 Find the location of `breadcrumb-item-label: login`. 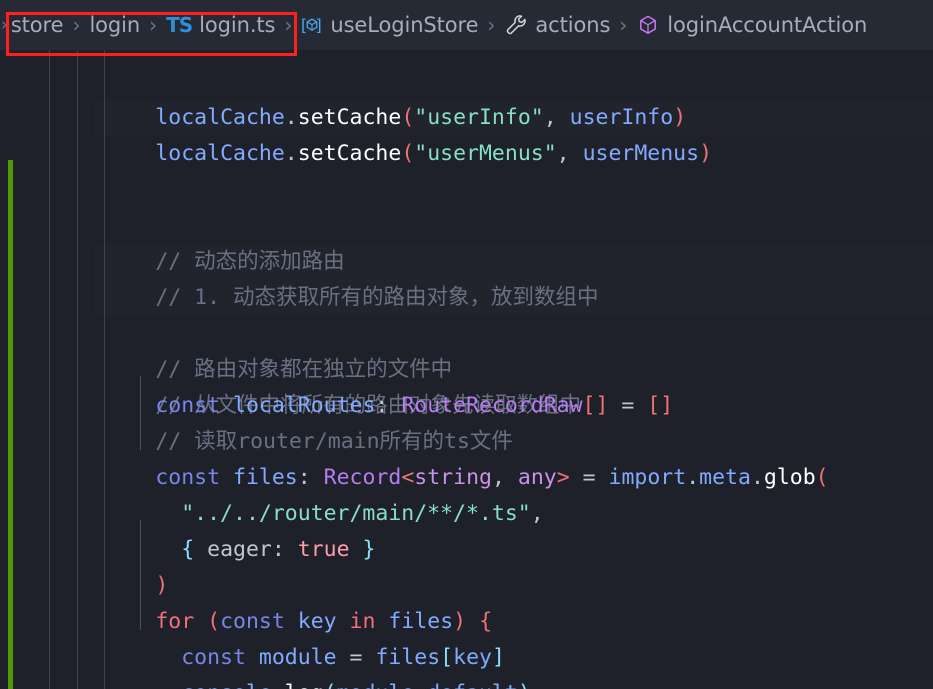

breadcrumb-item-label: login is located at coordinates (115, 25).